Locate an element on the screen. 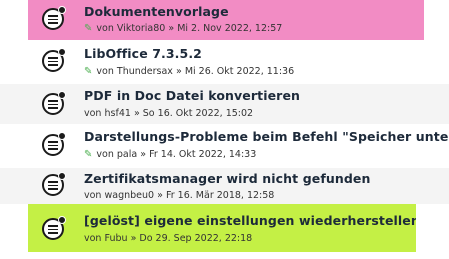 The image size is (449, 259). topic-date: Mi 2. Nov 2022, 12:57 is located at coordinates (230, 28).